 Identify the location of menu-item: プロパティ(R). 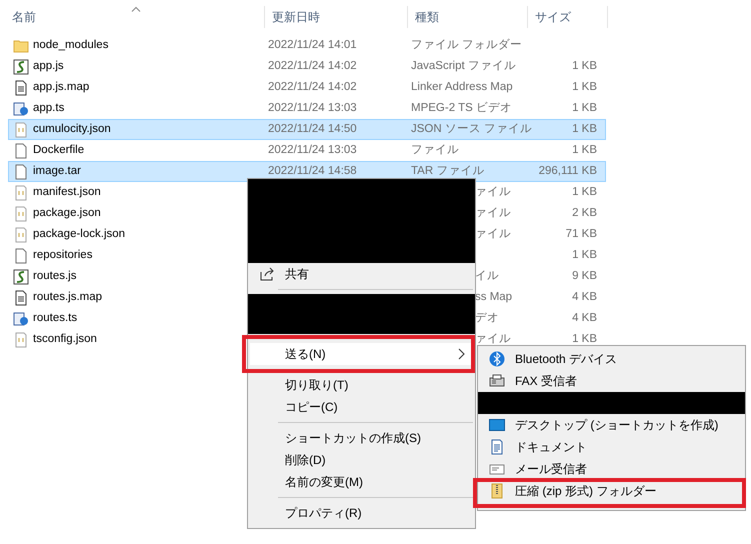
(361, 513).